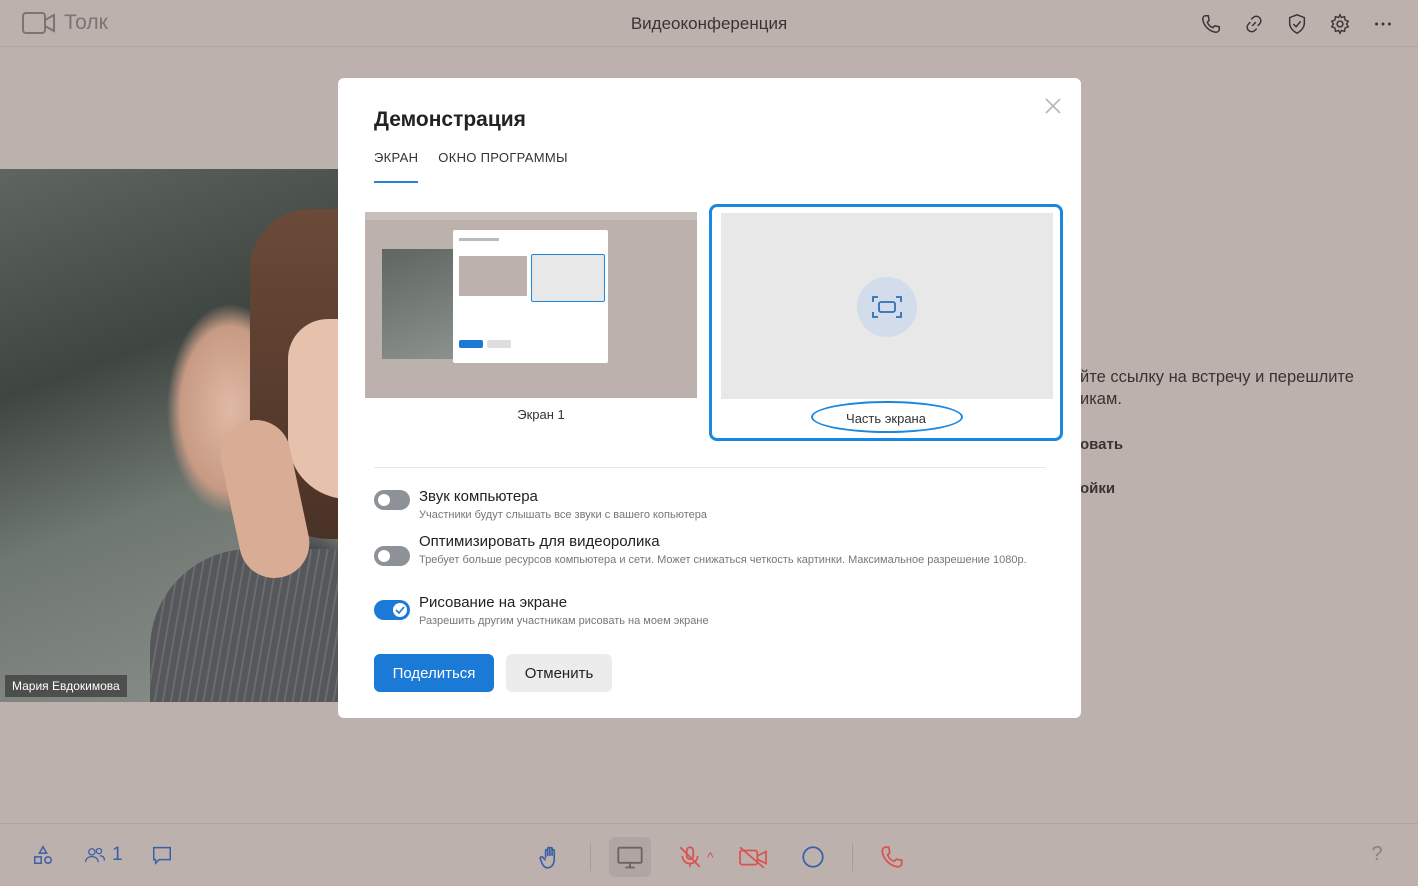 This screenshot has height=886, width=1418. What do you see at coordinates (169, 435) in the screenshot?
I see `participant-video` at bounding box center [169, 435].